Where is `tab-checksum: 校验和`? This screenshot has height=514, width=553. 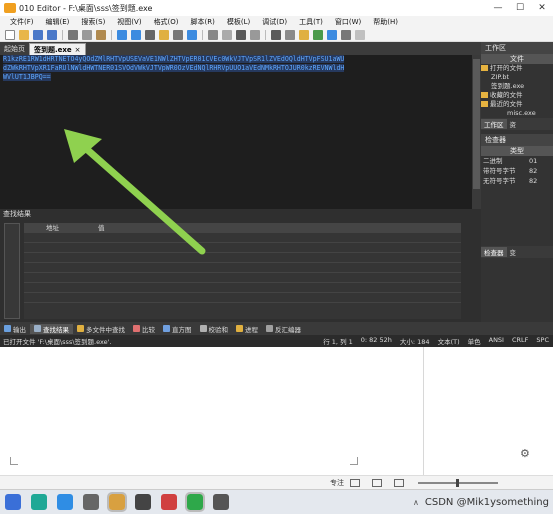 tab-checksum: 校验和 is located at coordinates (214, 329).